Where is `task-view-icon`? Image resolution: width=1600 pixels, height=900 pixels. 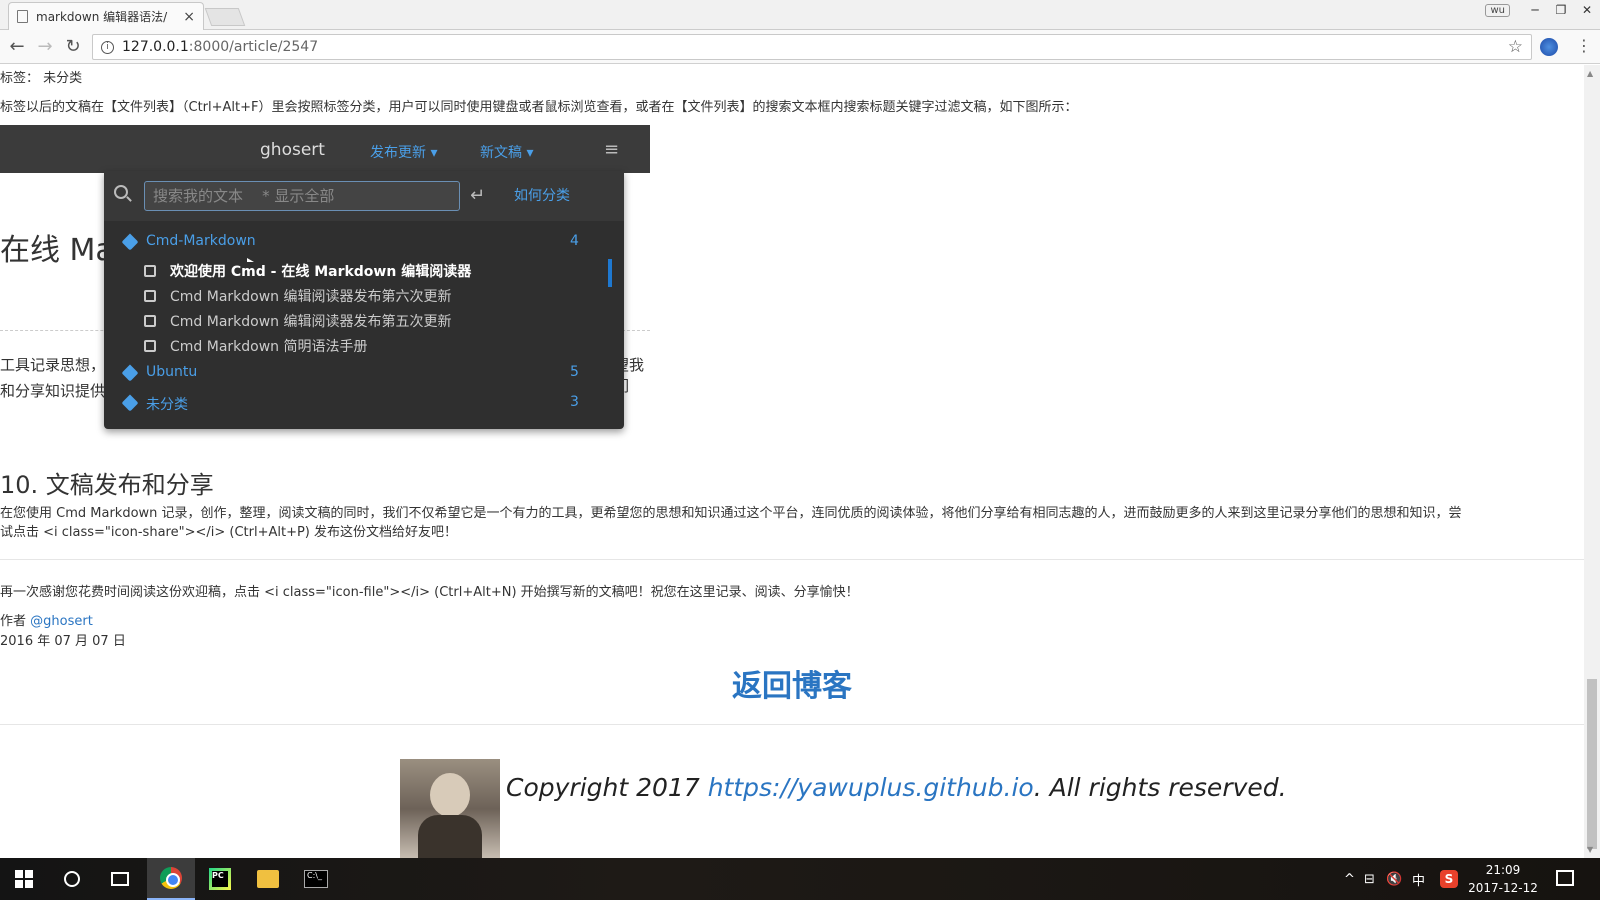
task-view-icon is located at coordinates (120, 879).